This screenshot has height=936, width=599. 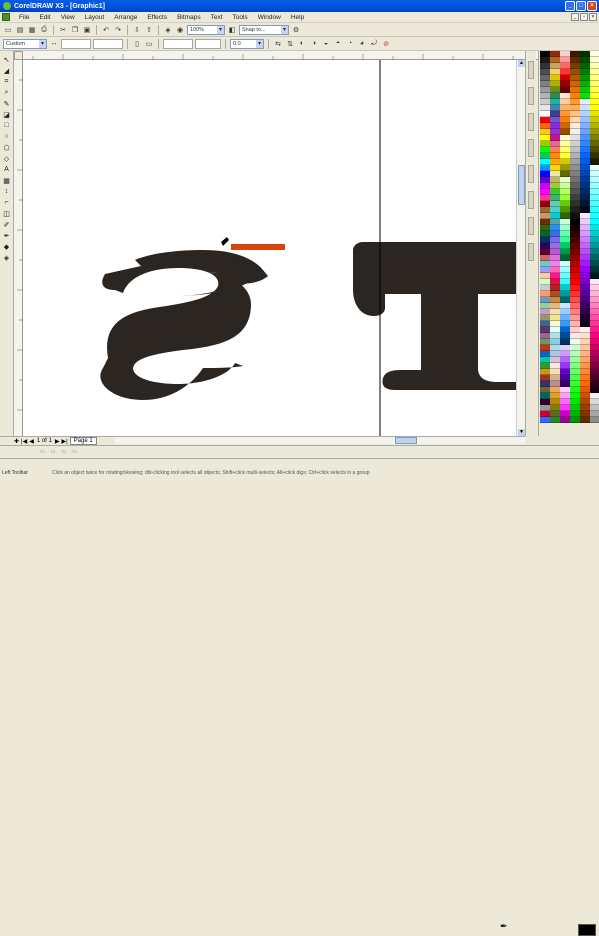 I want to click on scroll-down-arrow-icon: ▼, so click(x=521, y=432).